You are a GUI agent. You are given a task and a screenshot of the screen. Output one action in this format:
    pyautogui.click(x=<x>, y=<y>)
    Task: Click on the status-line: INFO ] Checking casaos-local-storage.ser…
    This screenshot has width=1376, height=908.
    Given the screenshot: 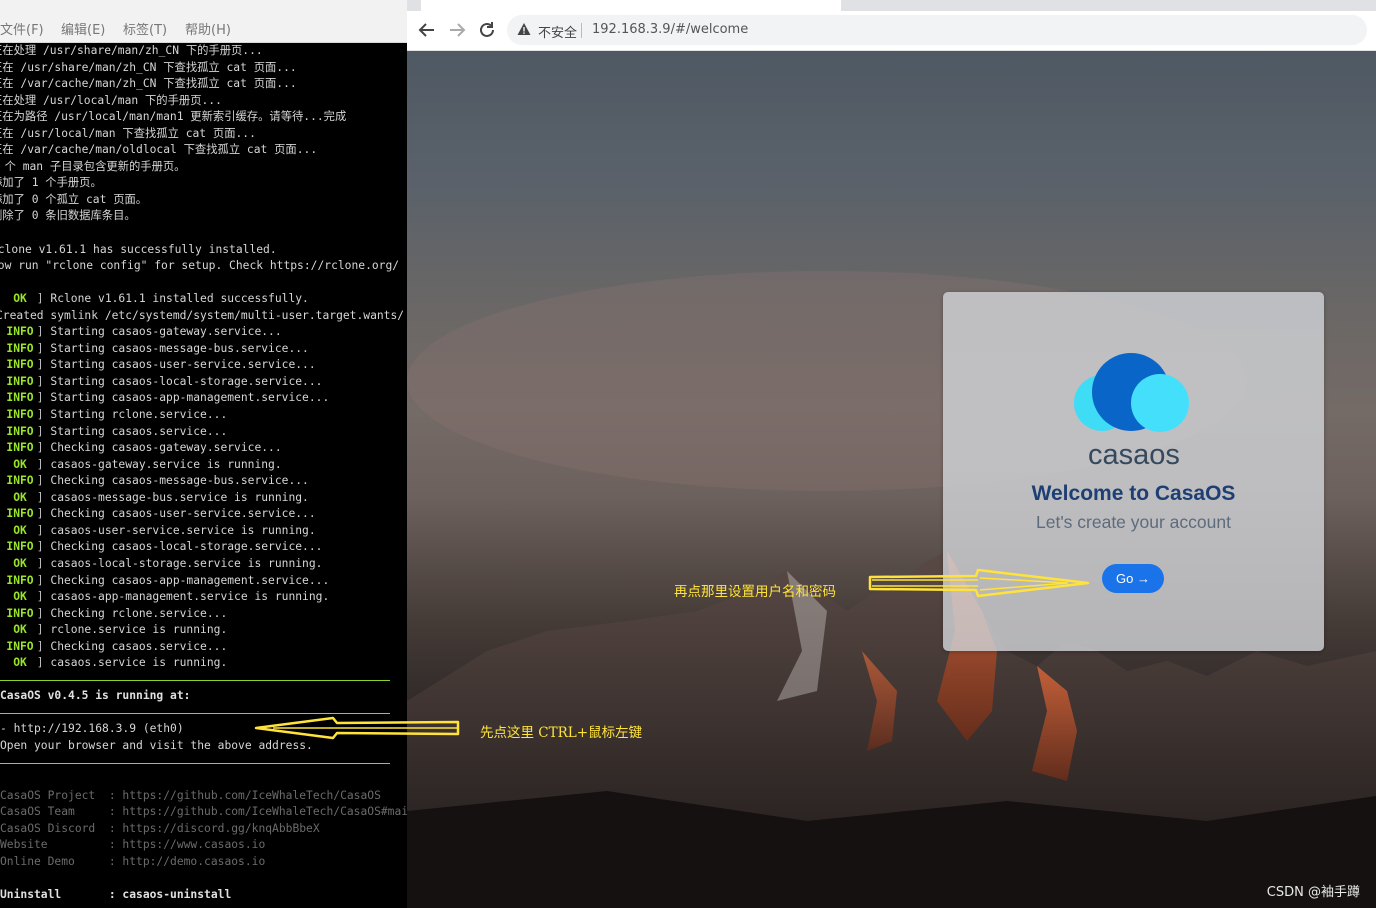 What is the action you would take?
    pyautogui.click(x=201, y=547)
    